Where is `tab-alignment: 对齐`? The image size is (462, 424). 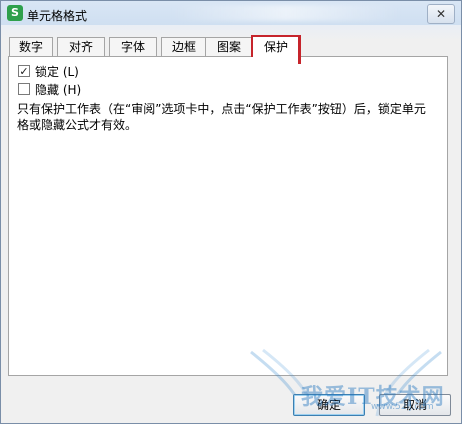
tab-alignment: 对齐 is located at coordinates (81, 46).